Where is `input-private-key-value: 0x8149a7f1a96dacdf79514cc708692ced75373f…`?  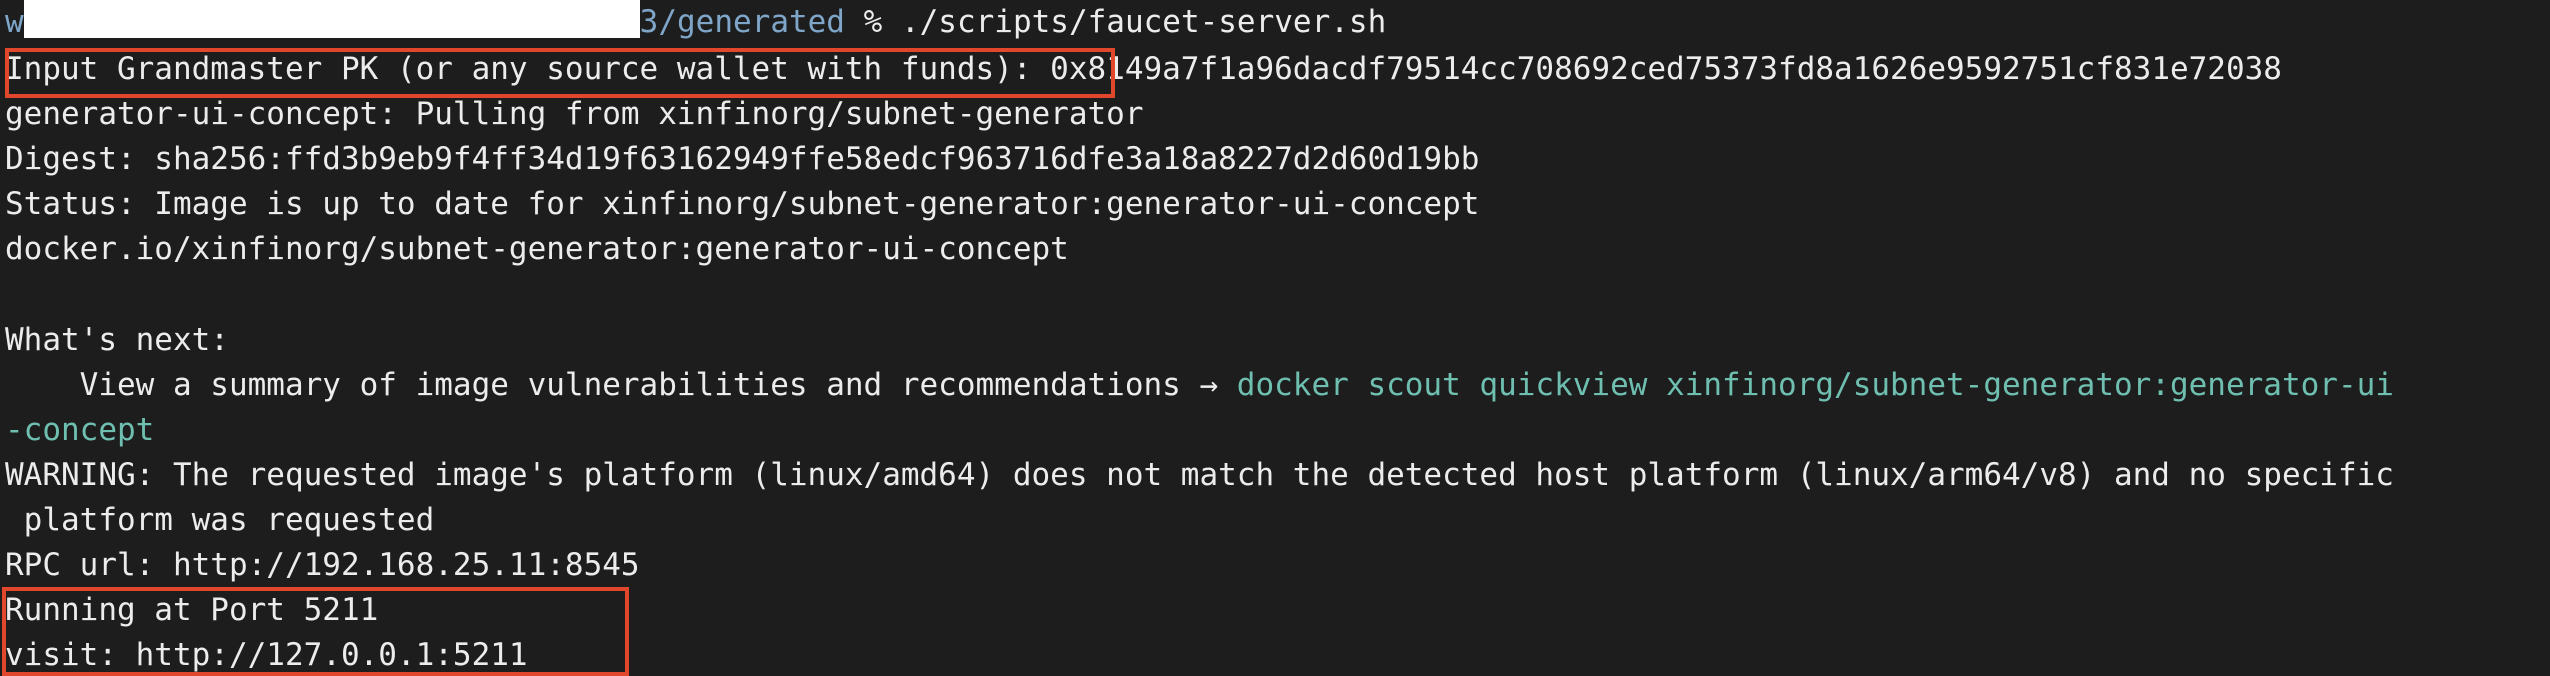 input-private-key-value: 0x8149a7f1a96dacdf79514cc708692ced75373f… is located at coordinates (1656, 69).